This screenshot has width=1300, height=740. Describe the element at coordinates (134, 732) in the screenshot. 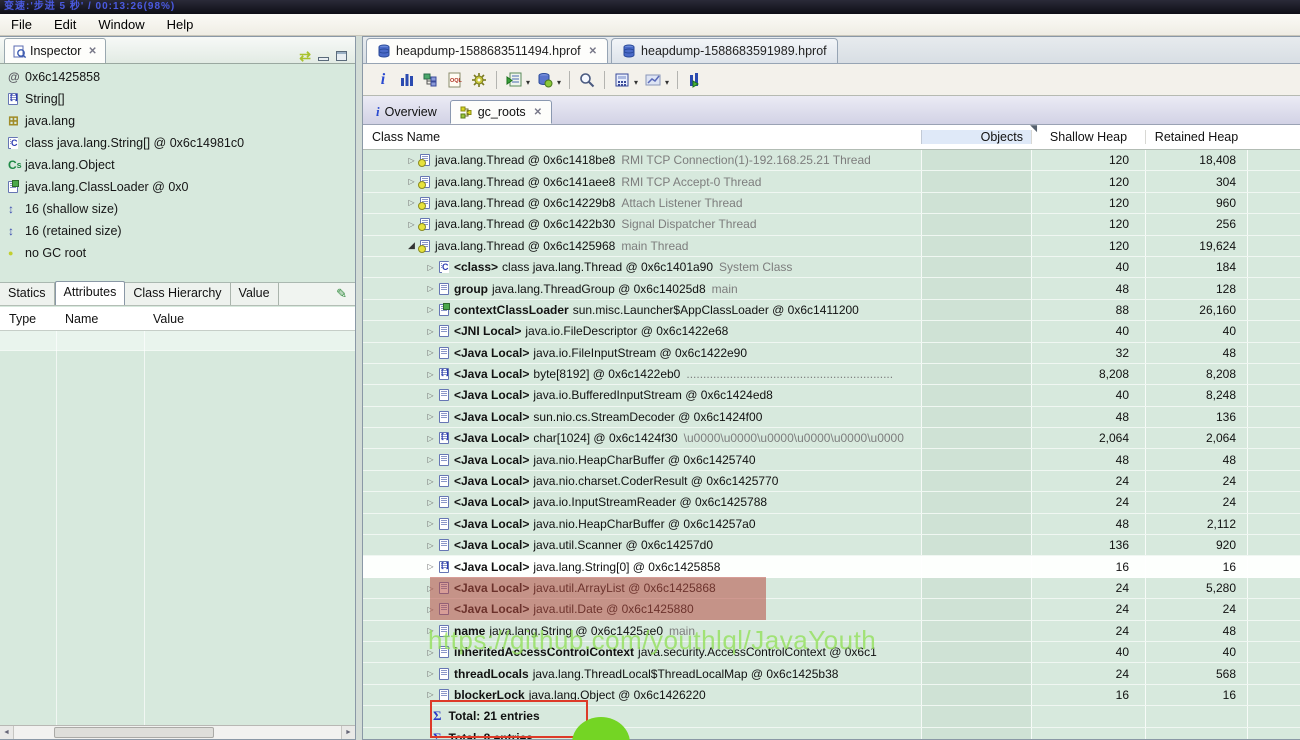

I see `scrollbar-thumb` at that location.